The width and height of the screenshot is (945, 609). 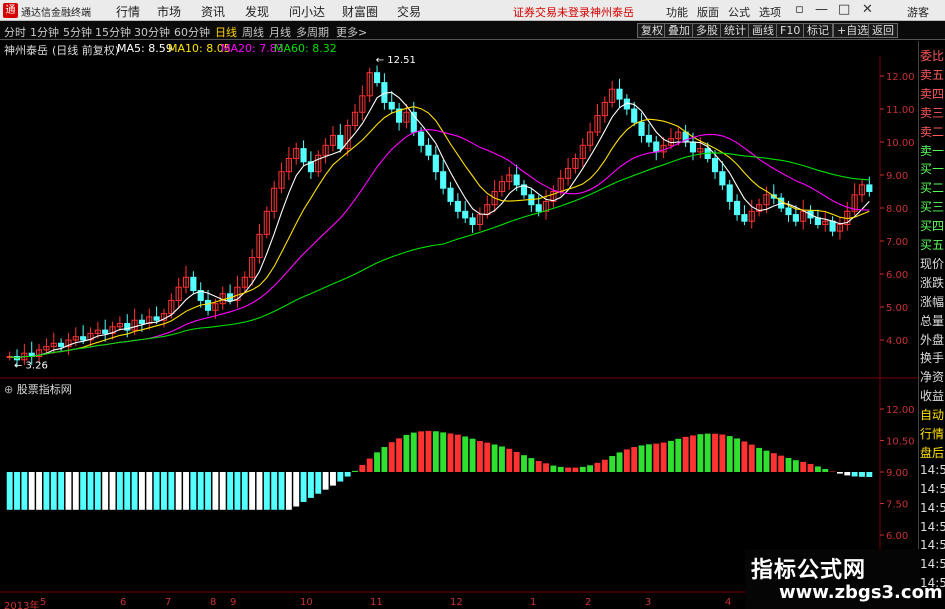 What do you see at coordinates (213, 602) in the screenshot?
I see `date-label: 8` at bounding box center [213, 602].